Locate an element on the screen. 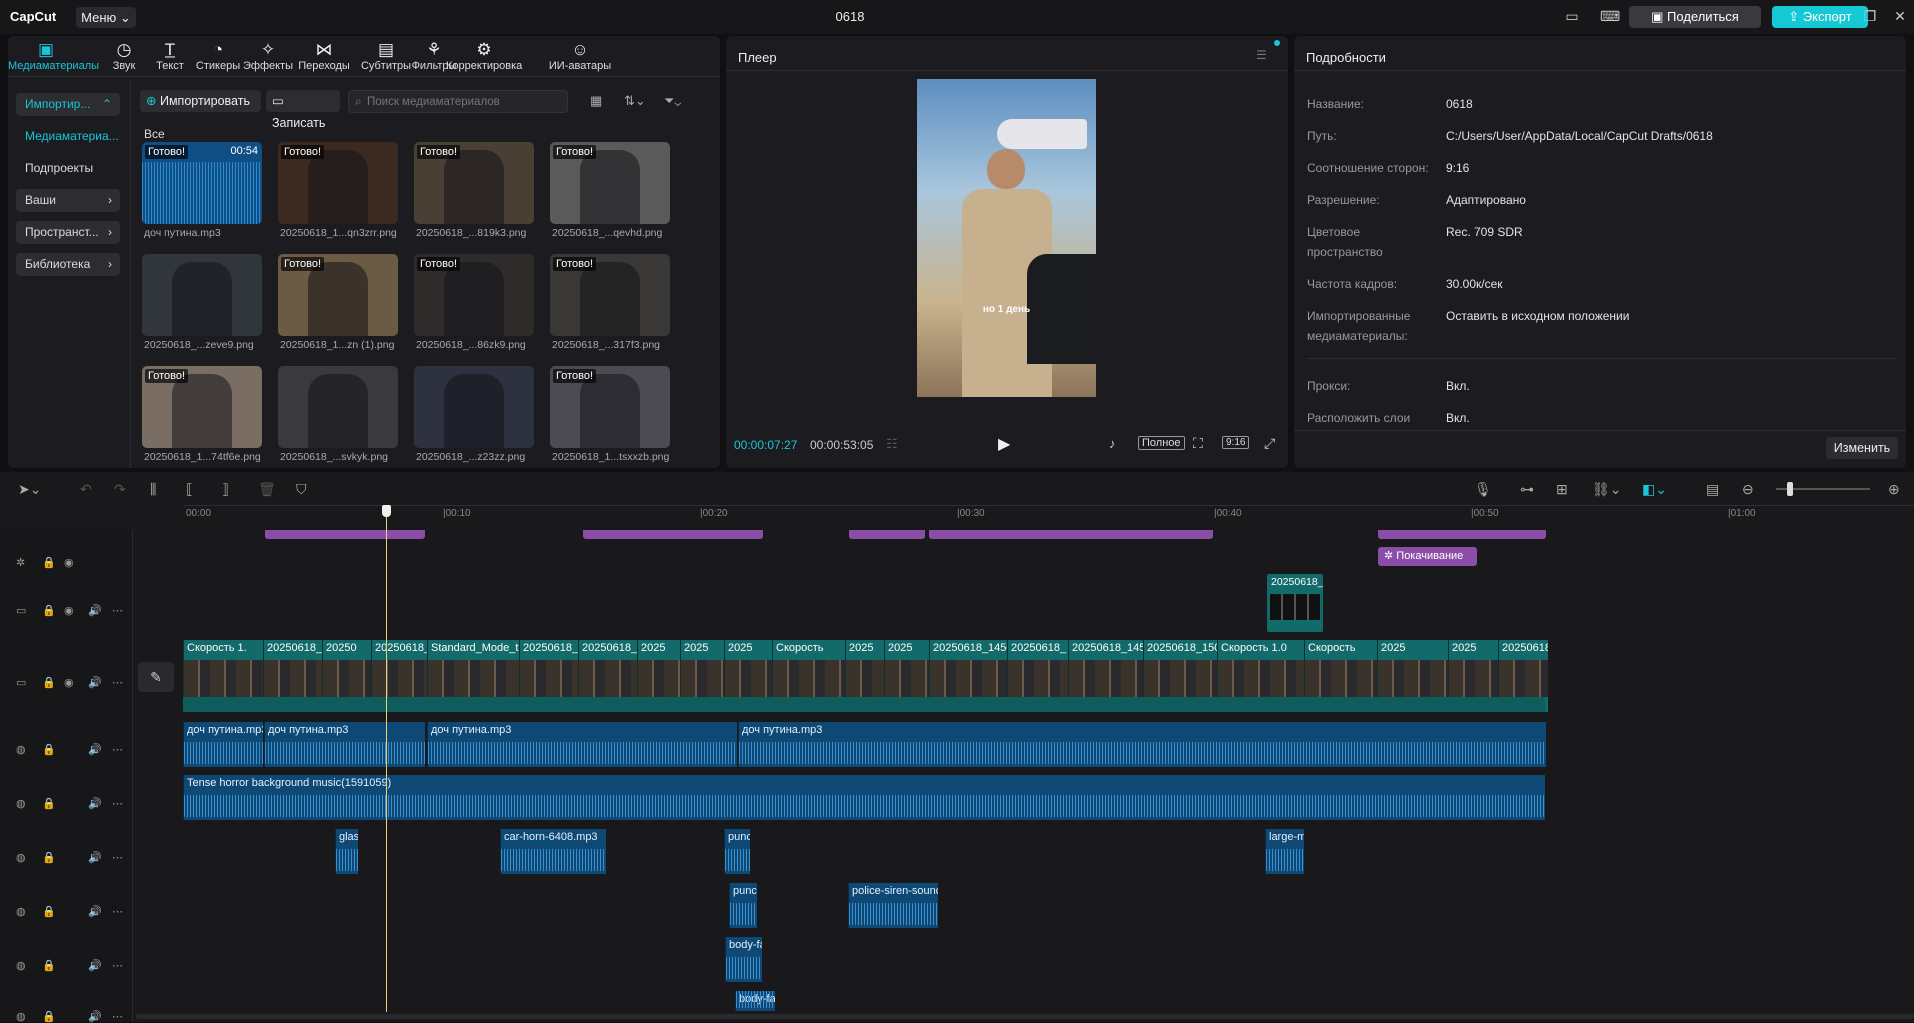 The width and height of the screenshot is (1914, 1023). link-main-icon: ⊶ is located at coordinates (1527, 489).